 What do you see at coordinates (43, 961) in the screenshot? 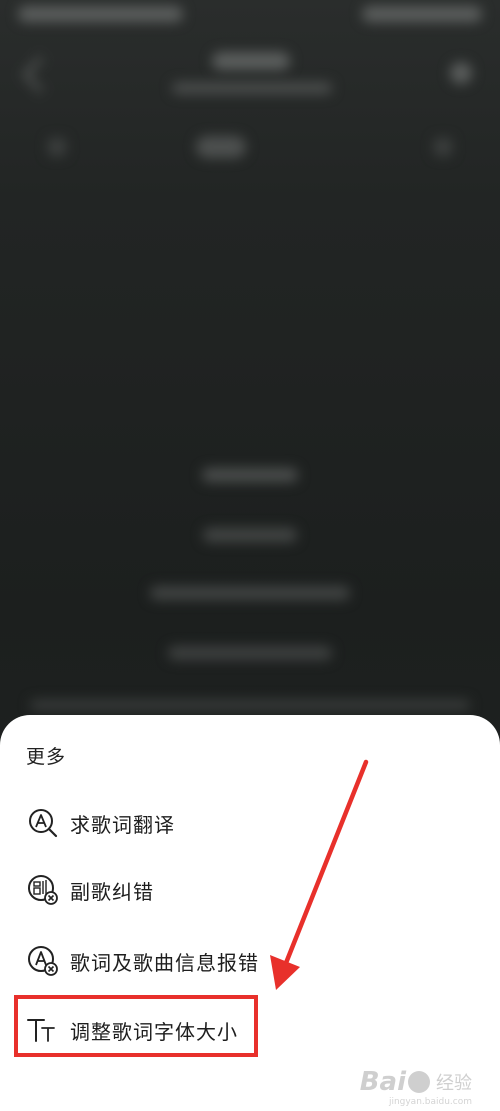
I see `lyrics-error-report-icon` at bounding box center [43, 961].